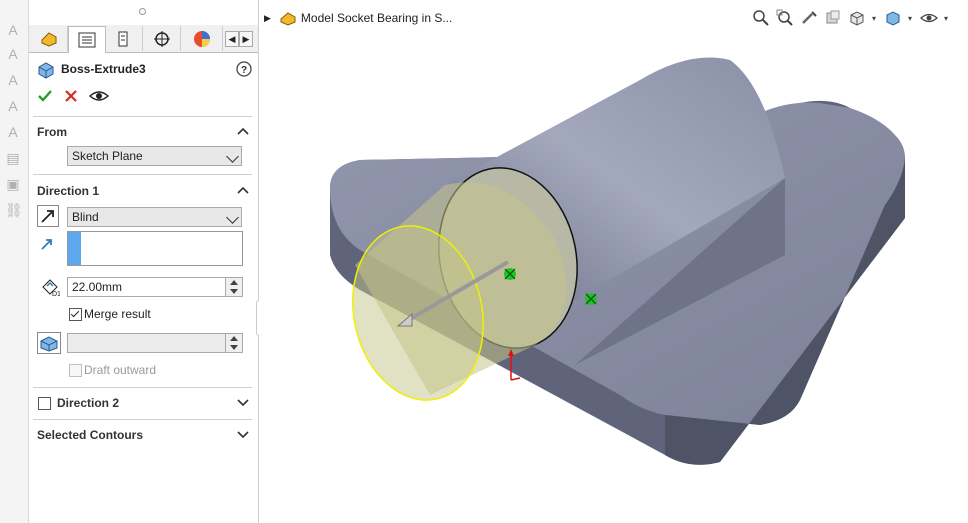 The width and height of the screenshot is (968, 523). What do you see at coordinates (142, 11) in the screenshot?
I see `panel-grip` at bounding box center [142, 11].